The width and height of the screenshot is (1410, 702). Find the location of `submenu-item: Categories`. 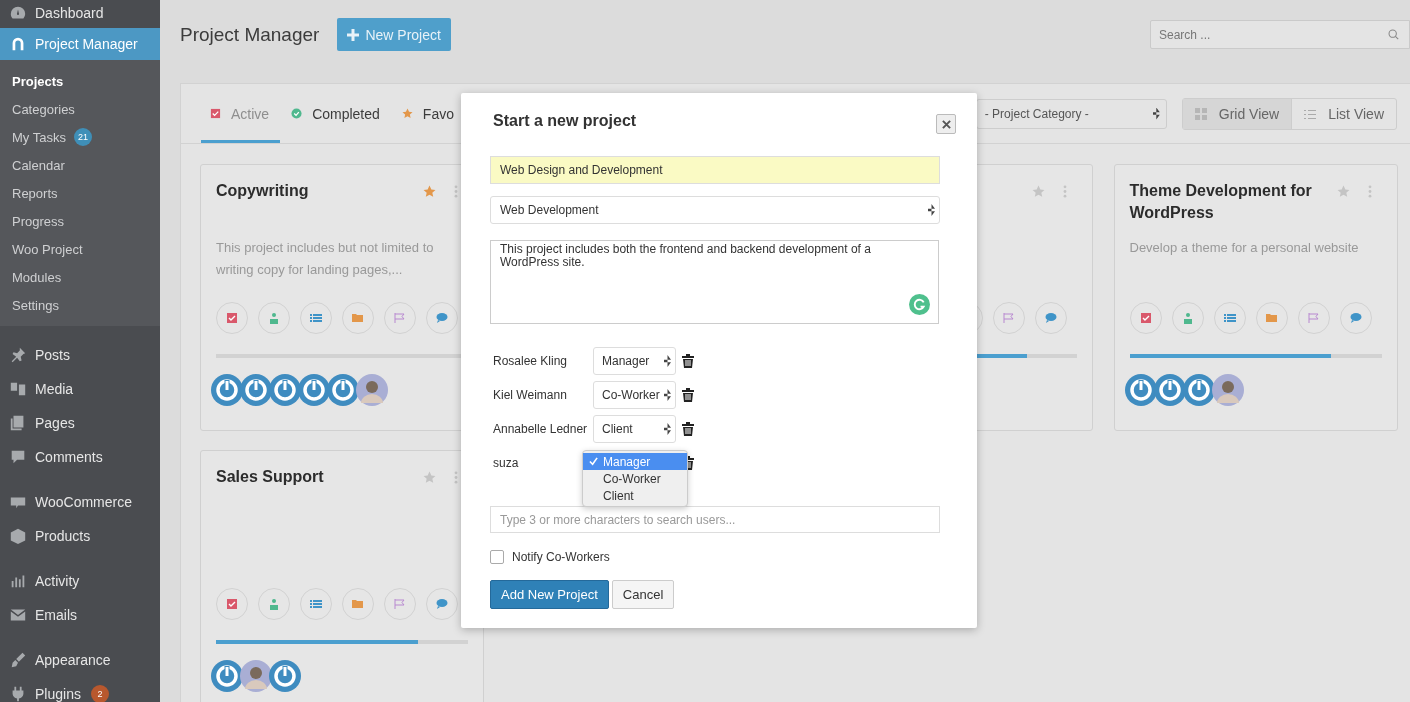

submenu-item: Categories is located at coordinates (80, 109).